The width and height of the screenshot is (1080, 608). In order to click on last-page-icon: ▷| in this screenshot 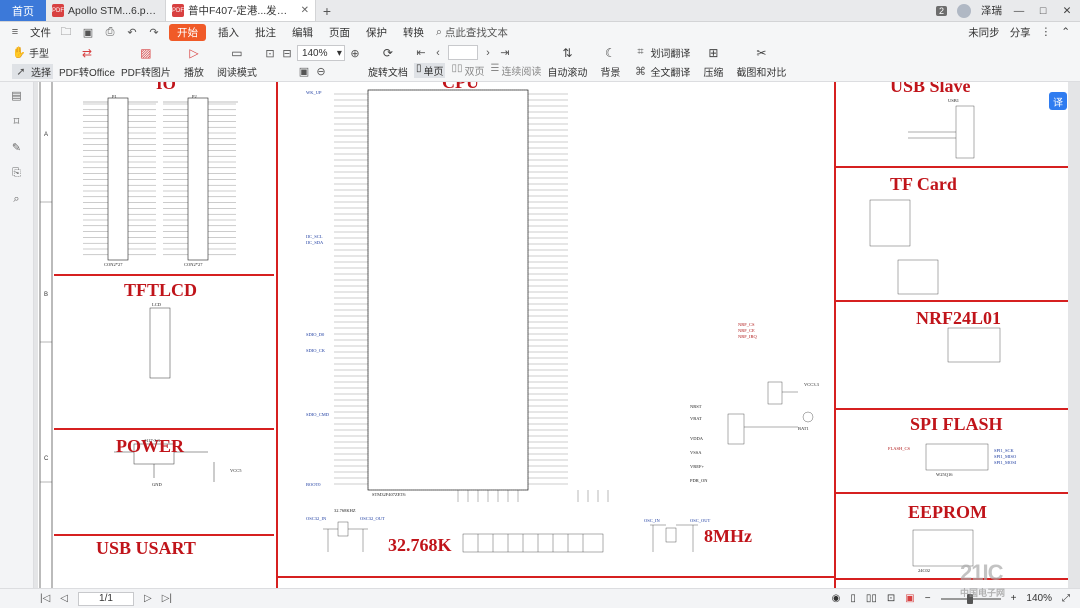, I will do `click(167, 598)`.